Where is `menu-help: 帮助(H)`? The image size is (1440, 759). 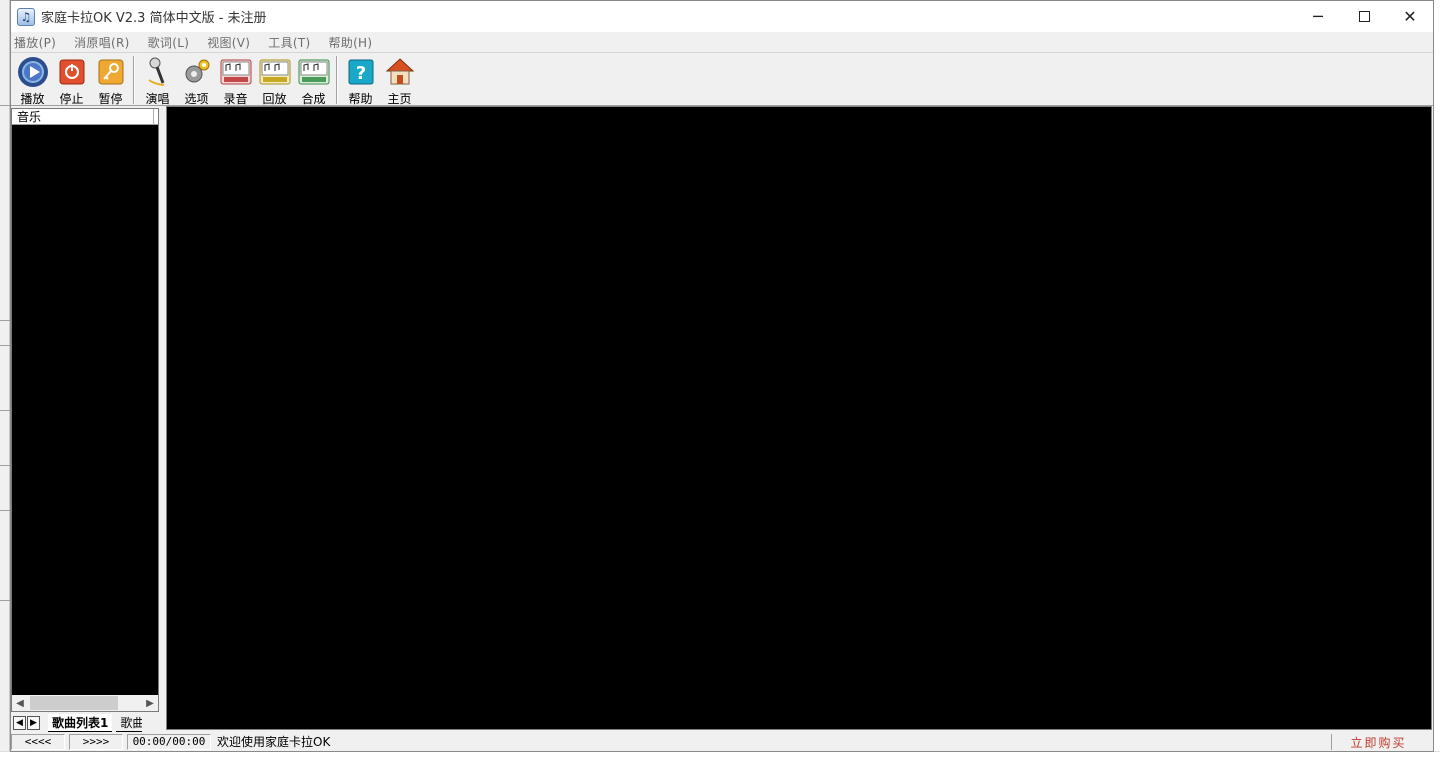
menu-help: 帮助(H) is located at coordinates (350, 42).